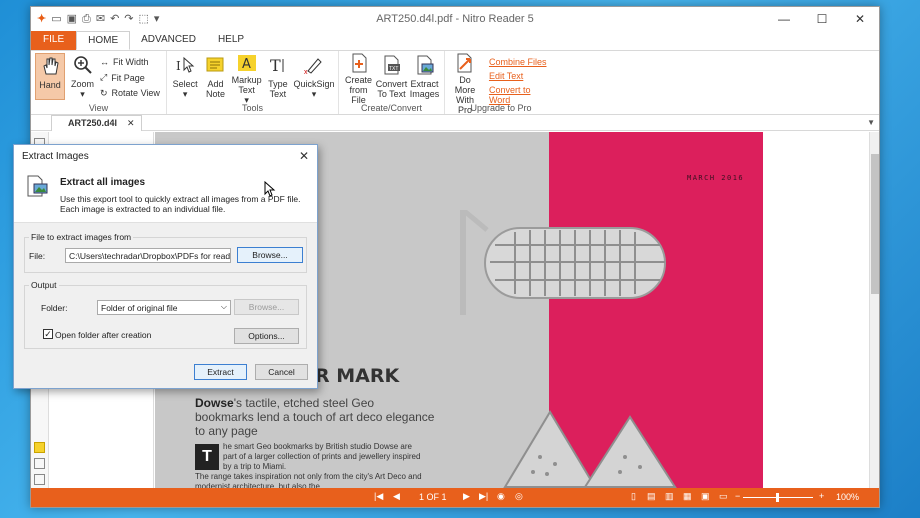 Image resolution: width=920 pixels, height=518 pixels. What do you see at coordinates (278, 89) in the screenshot?
I see `type-text-label: Type Text` at bounding box center [278, 89].